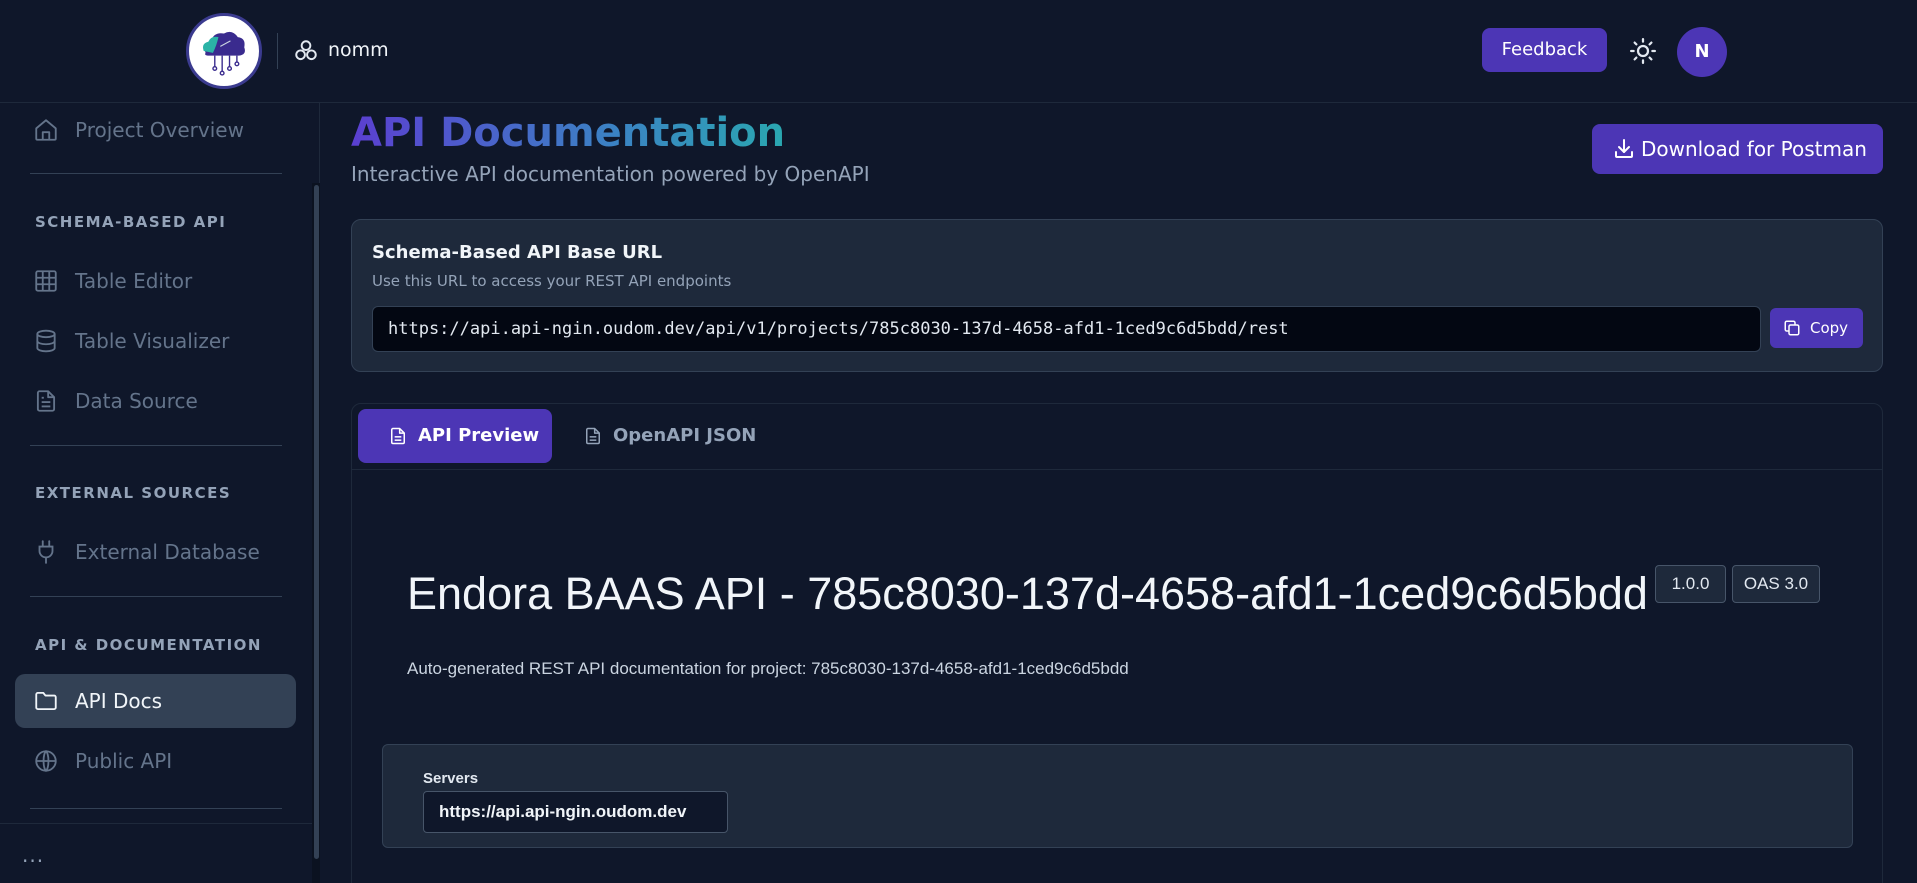  I want to click on folder-icon, so click(46, 701).